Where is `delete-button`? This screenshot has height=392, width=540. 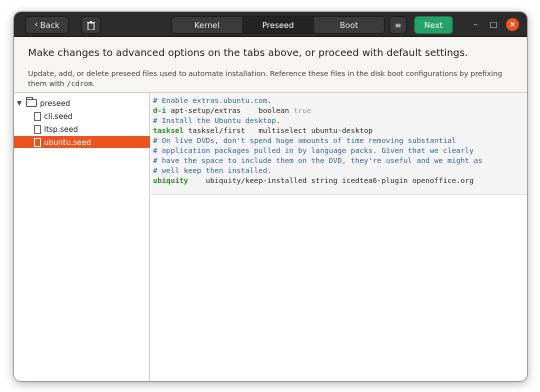
delete-button is located at coordinates (91, 25).